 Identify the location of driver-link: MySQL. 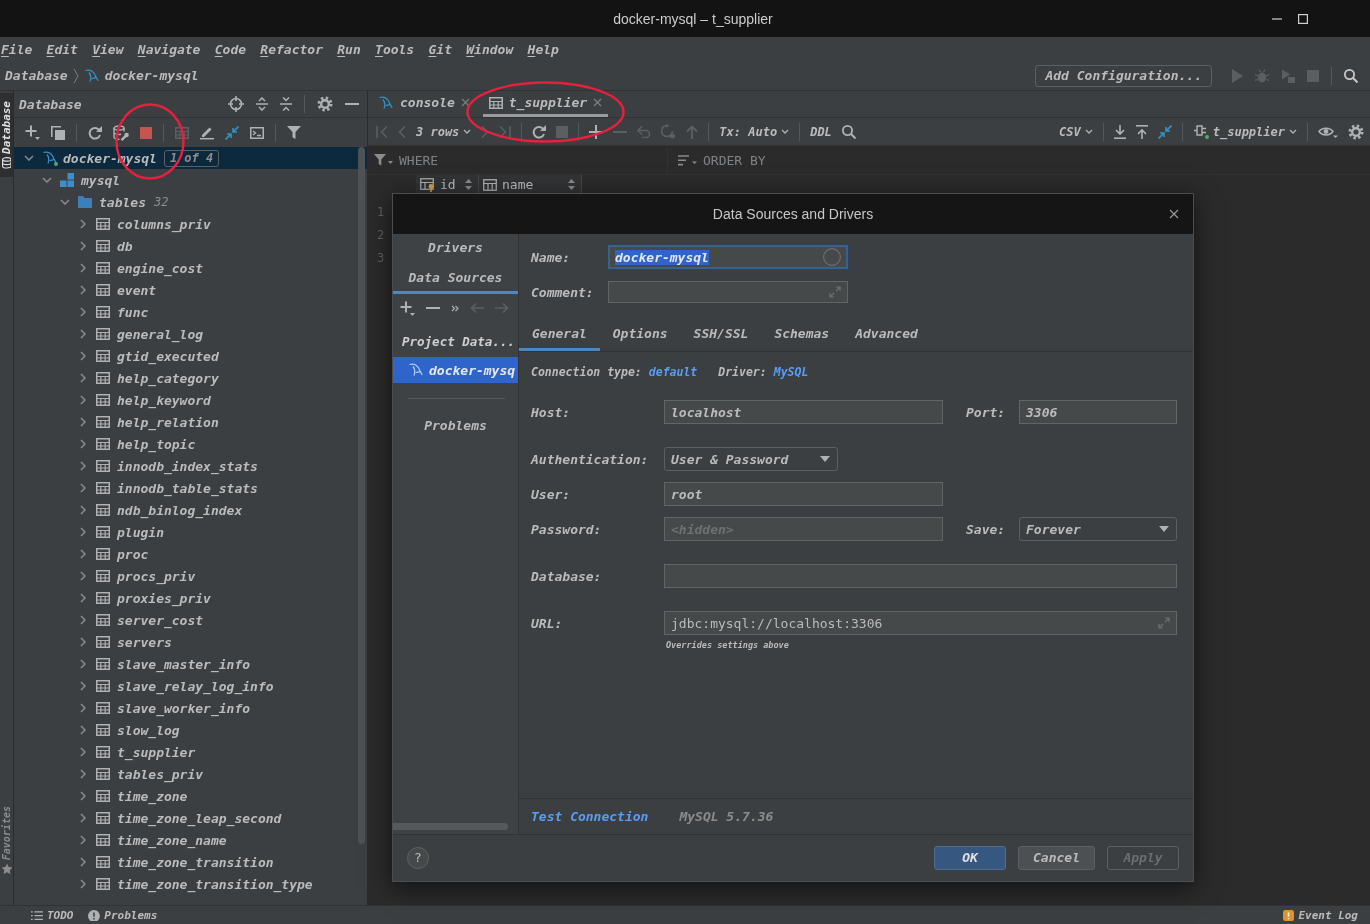
(791, 372).